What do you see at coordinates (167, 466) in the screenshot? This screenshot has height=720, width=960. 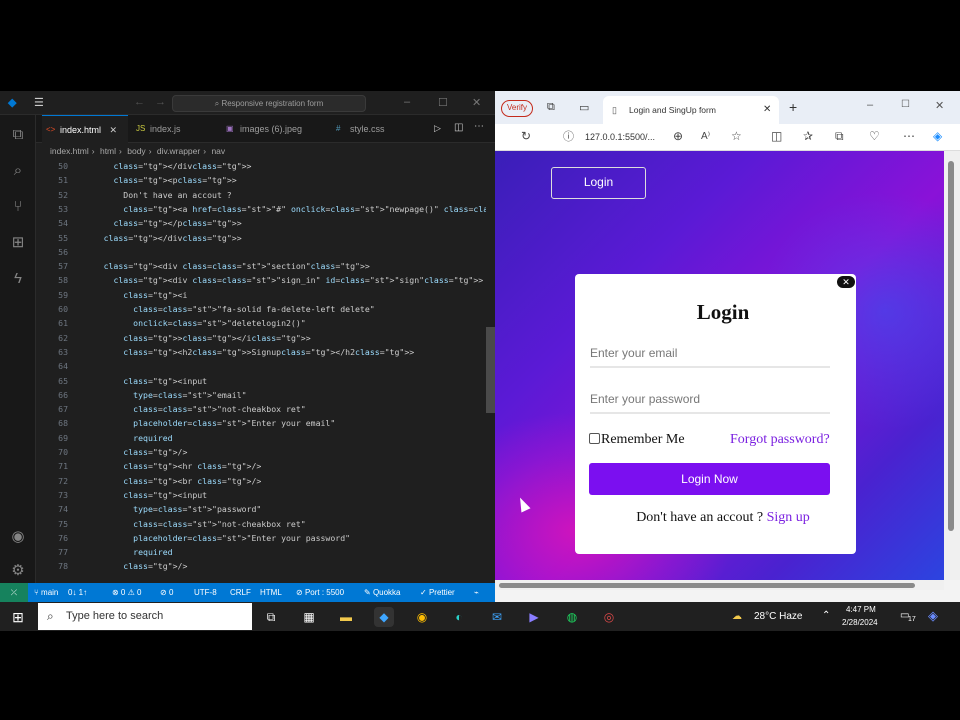 I see `code-line: class="tg"><hr class="tg">/>` at bounding box center [167, 466].